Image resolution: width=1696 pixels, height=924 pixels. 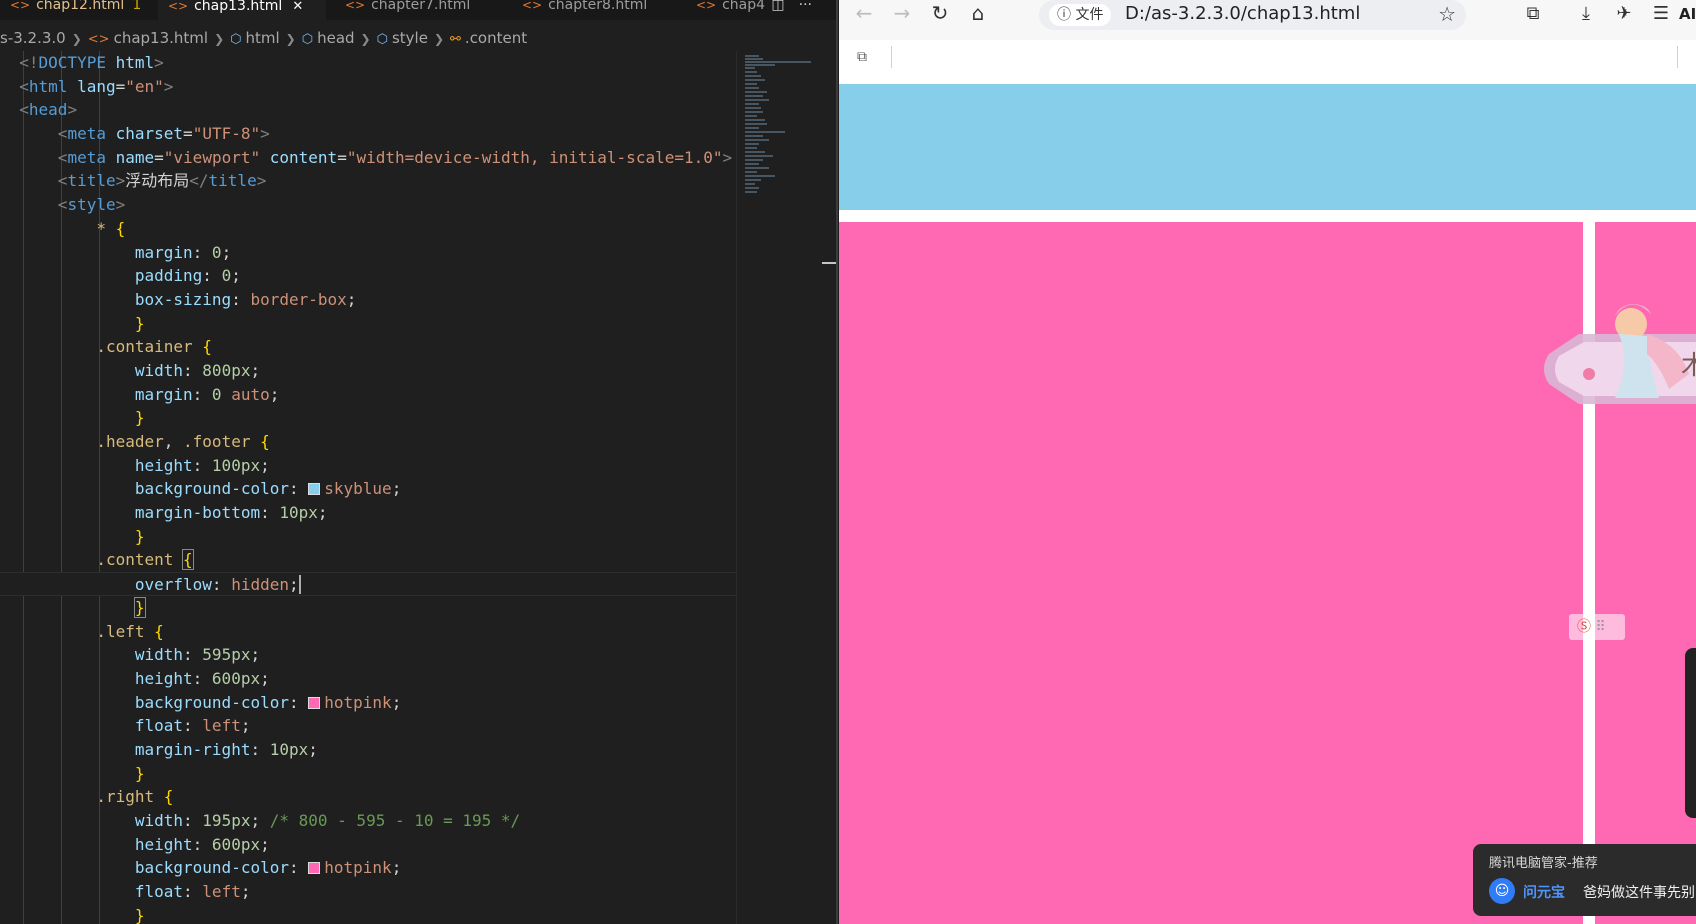 What do you see at coordinates (1533, 14) in the screenshot?
I see `extensions-icon: ⧉` at bounding box center [1533, 14].